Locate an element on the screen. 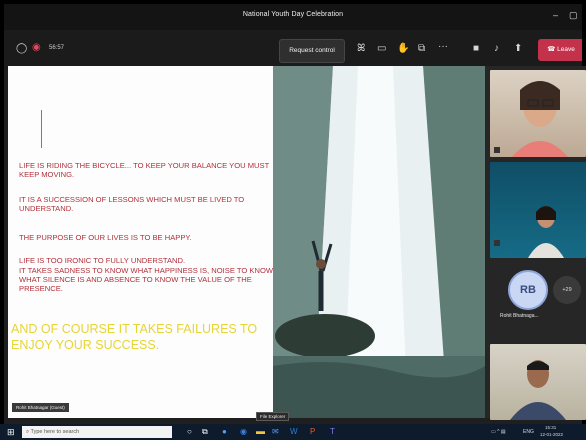  file-explorer-icon: ▬ is located at coordinates (260, 431).